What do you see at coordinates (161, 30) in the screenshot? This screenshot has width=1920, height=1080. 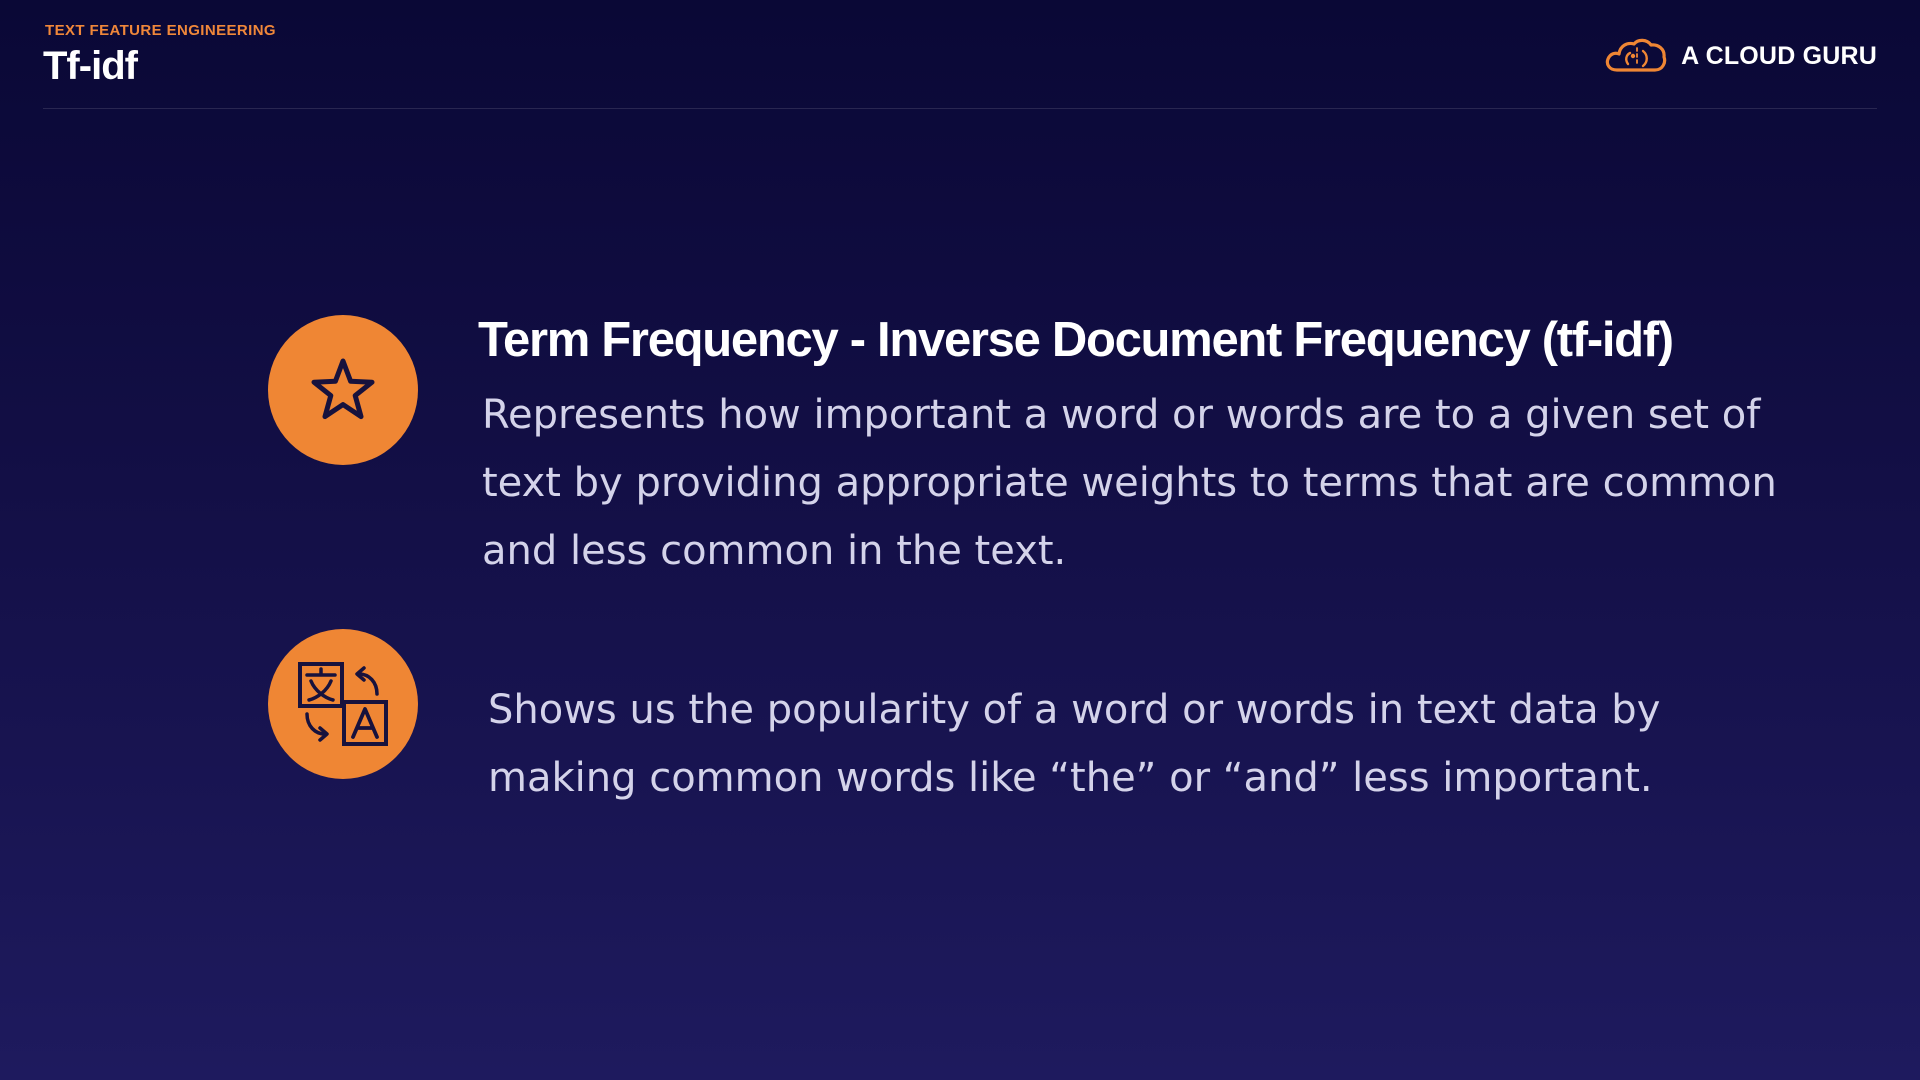 I see `section-label: TEXT FEATURE ENGINEERING` at bounding box center [161, 30].